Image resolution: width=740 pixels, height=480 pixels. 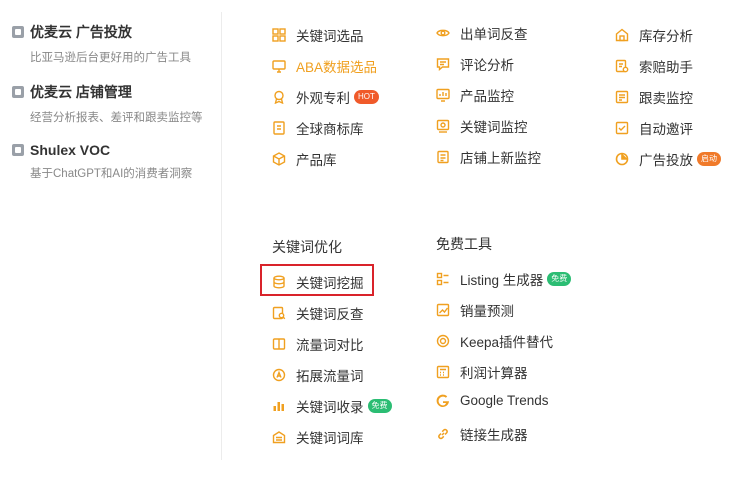 I want to click on menu-item-expand-traffic: 拓展流量词, so click(x=318, y=375).